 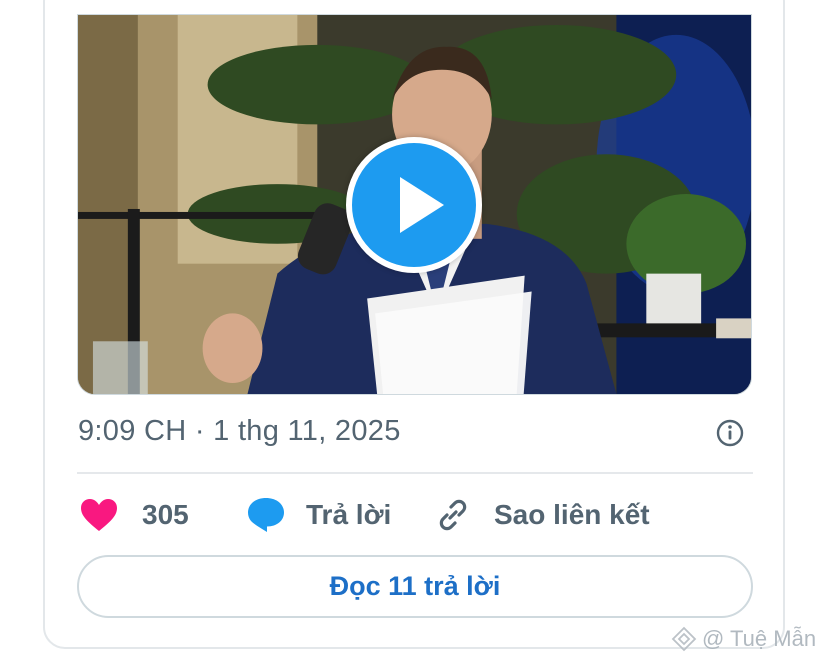 I want to click on read-replies-button: Đọc 11 trả lời, so click(x=415, y=586).